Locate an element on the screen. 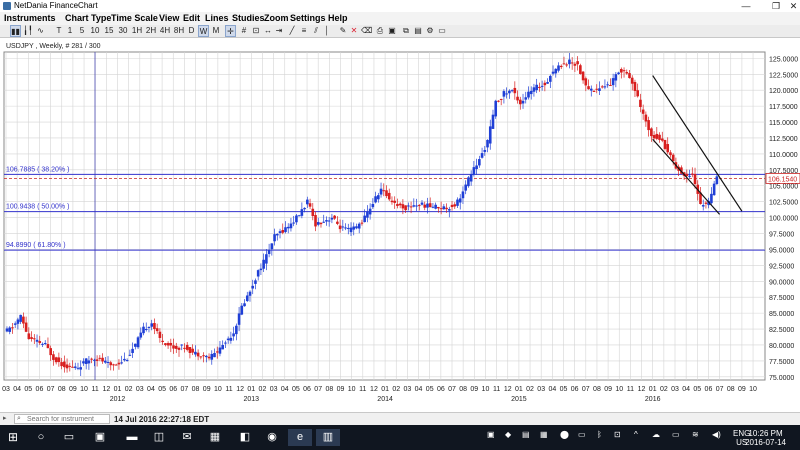 The height and width of the screenshot is (450, 800). timeframe-1m: 1 is located at coordinates (70, 31).